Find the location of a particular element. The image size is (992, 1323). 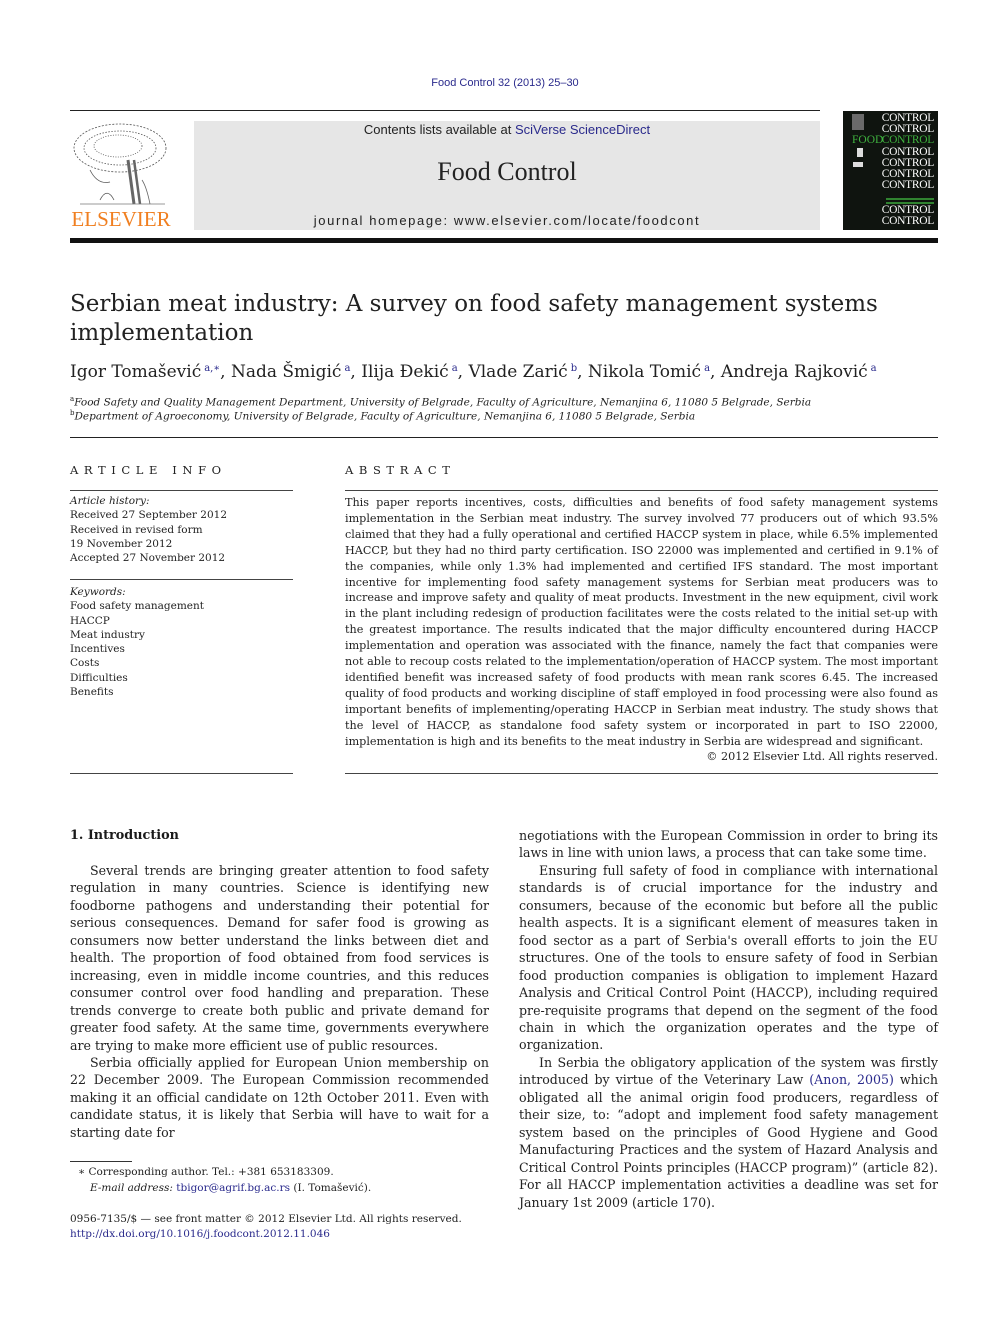

keyword-item: Meat industry is located at coordinates (107, 634).